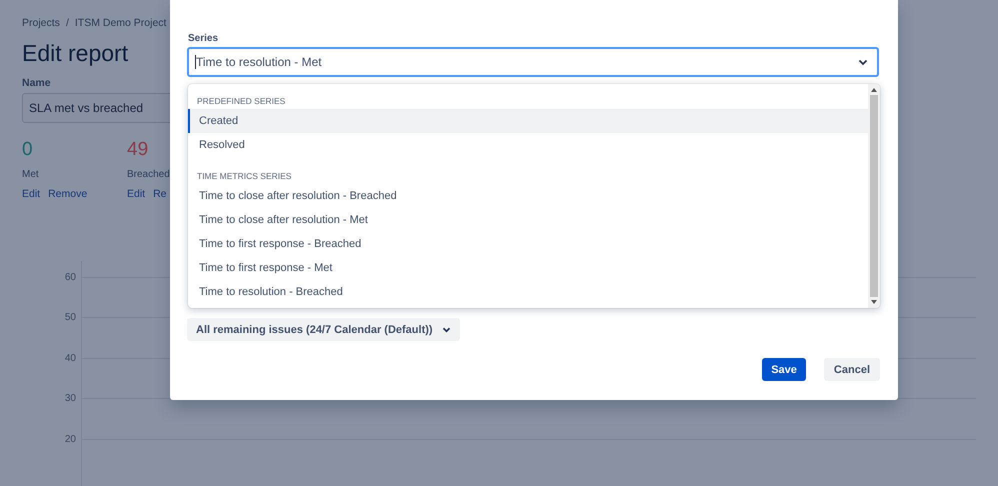 The height and width of the screenshot is (486, 998). What do you see at coordinates (874, 90) in the screenshot?
I see `scroll-up-icon` at bounding box center [874, 90].